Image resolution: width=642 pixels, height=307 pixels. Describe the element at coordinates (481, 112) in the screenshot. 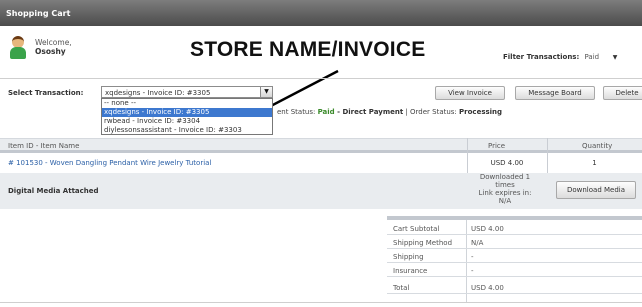

I see `order-status: Processing` at that location.